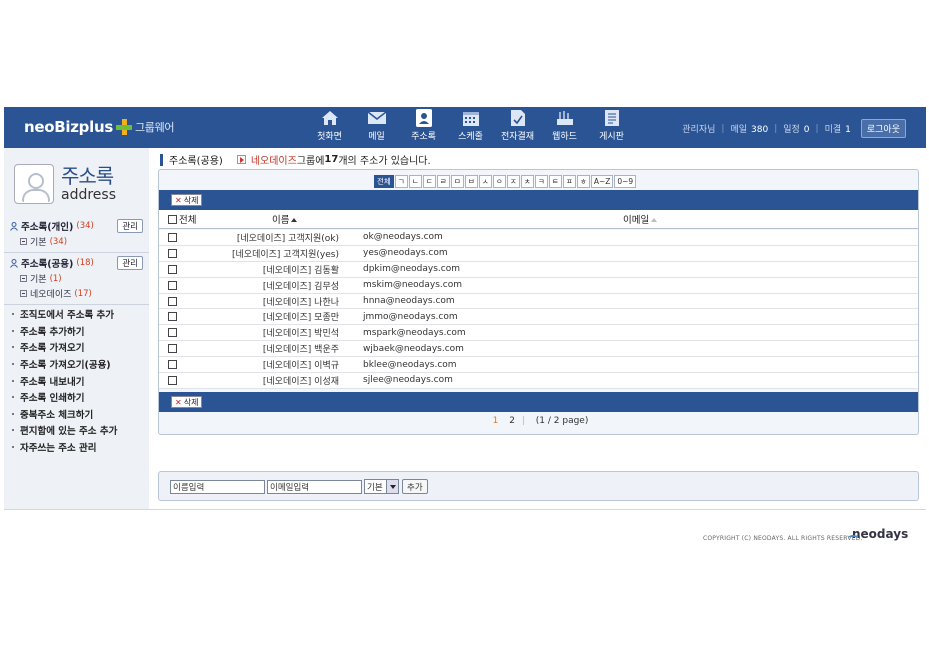 This screenshot has height=655, width=929. I want to click on row-name: [네오데이즈] 백운주, so click(249, 348).